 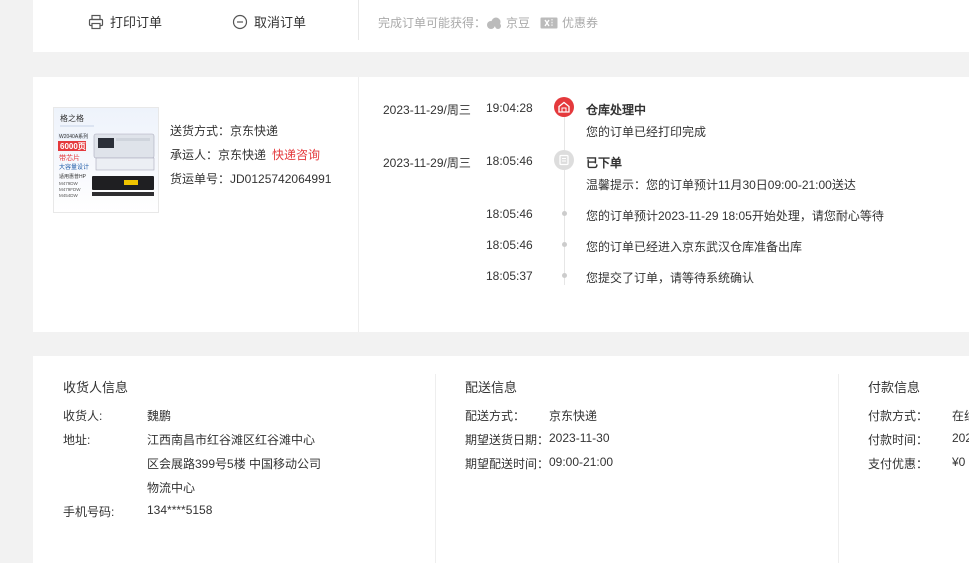 I want to click on product-chip-label: 带芯片, so click(x=69, y=157).